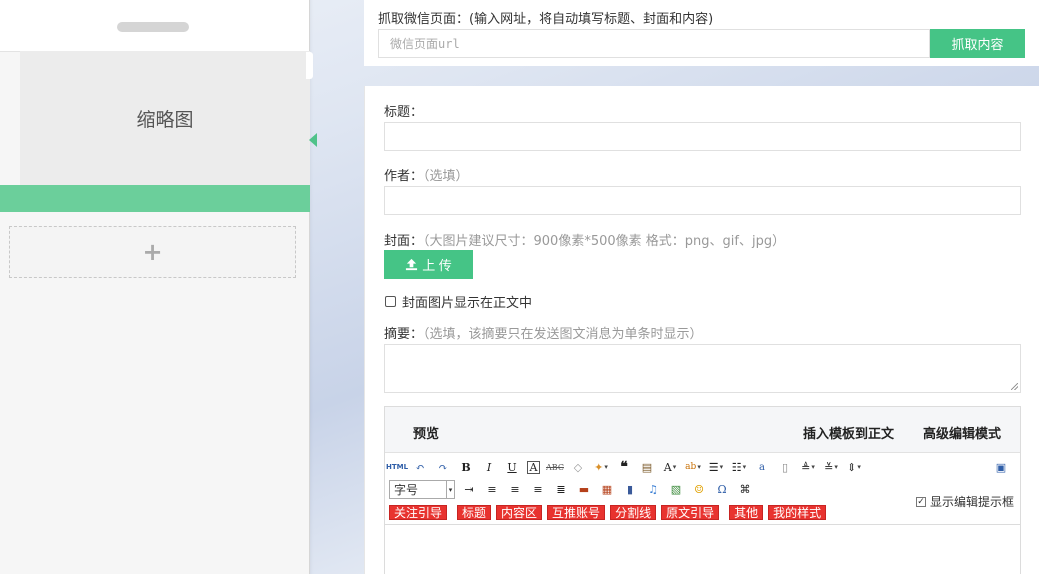  I want to click on indent-icon: ⇥, so click(469, 490).